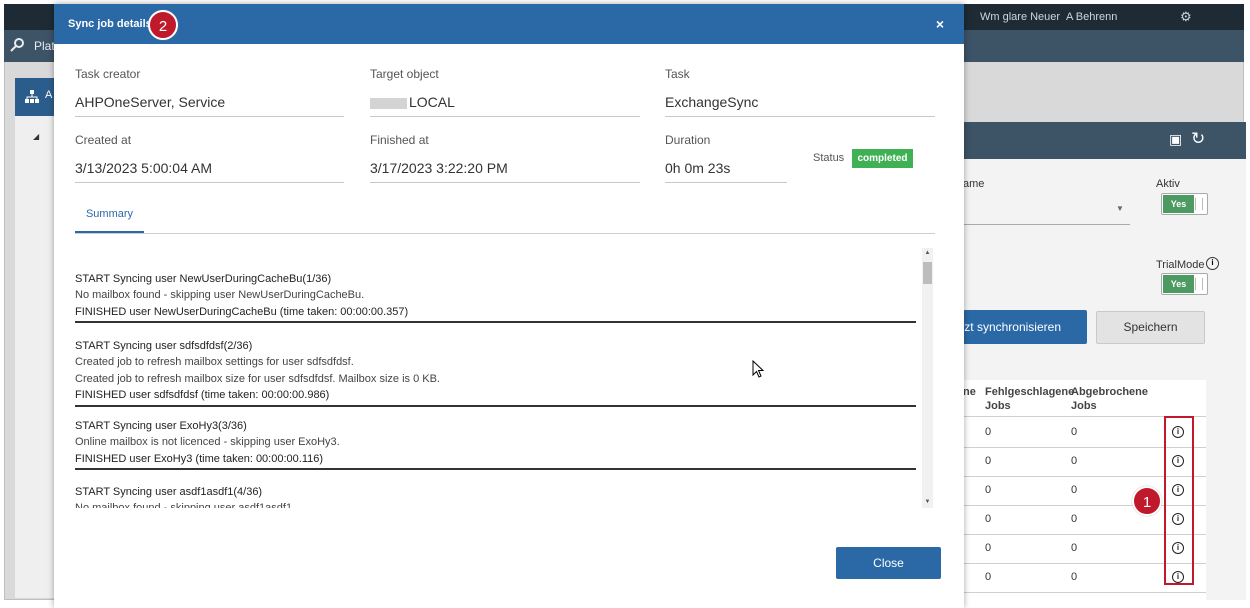 This screenshot has width=1250, height=608. I want to click on name-label: ame, so click(974, 184).